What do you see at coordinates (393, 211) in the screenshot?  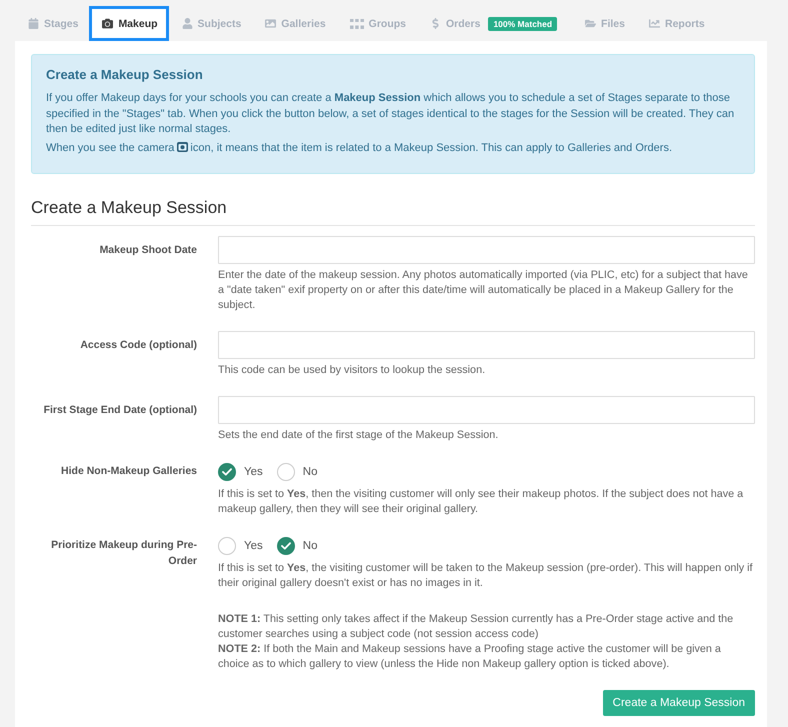 I see `section-heading: Create a Makeup Session` at bounding box center [393, 211].